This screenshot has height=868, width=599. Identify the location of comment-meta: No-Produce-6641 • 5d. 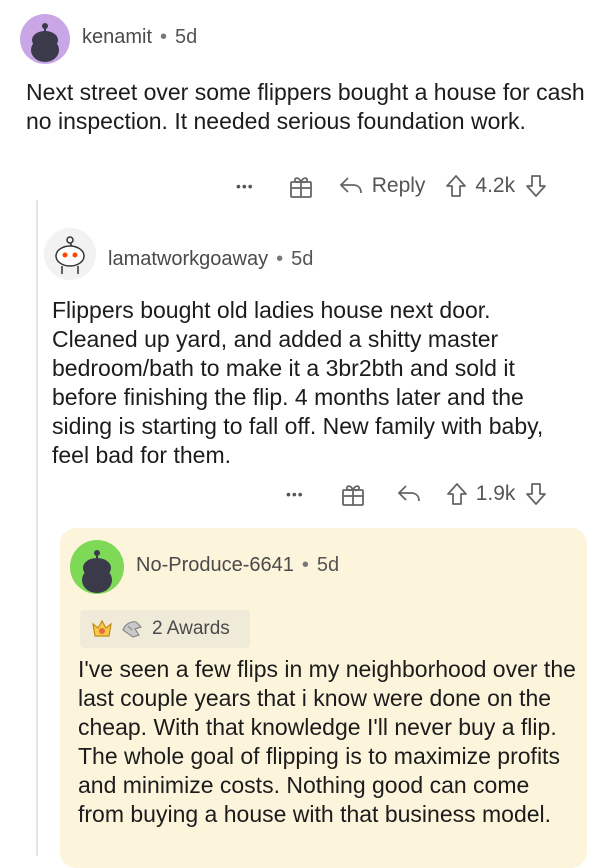
(237, 565).